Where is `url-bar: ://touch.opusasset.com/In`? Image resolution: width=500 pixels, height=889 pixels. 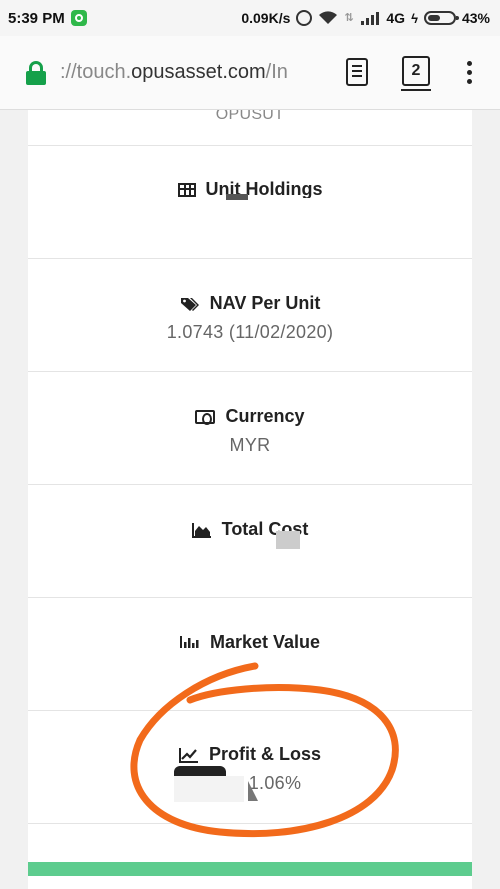 url-bar: ://touch.opusasset.com/In is located at coordinates (191, 72).